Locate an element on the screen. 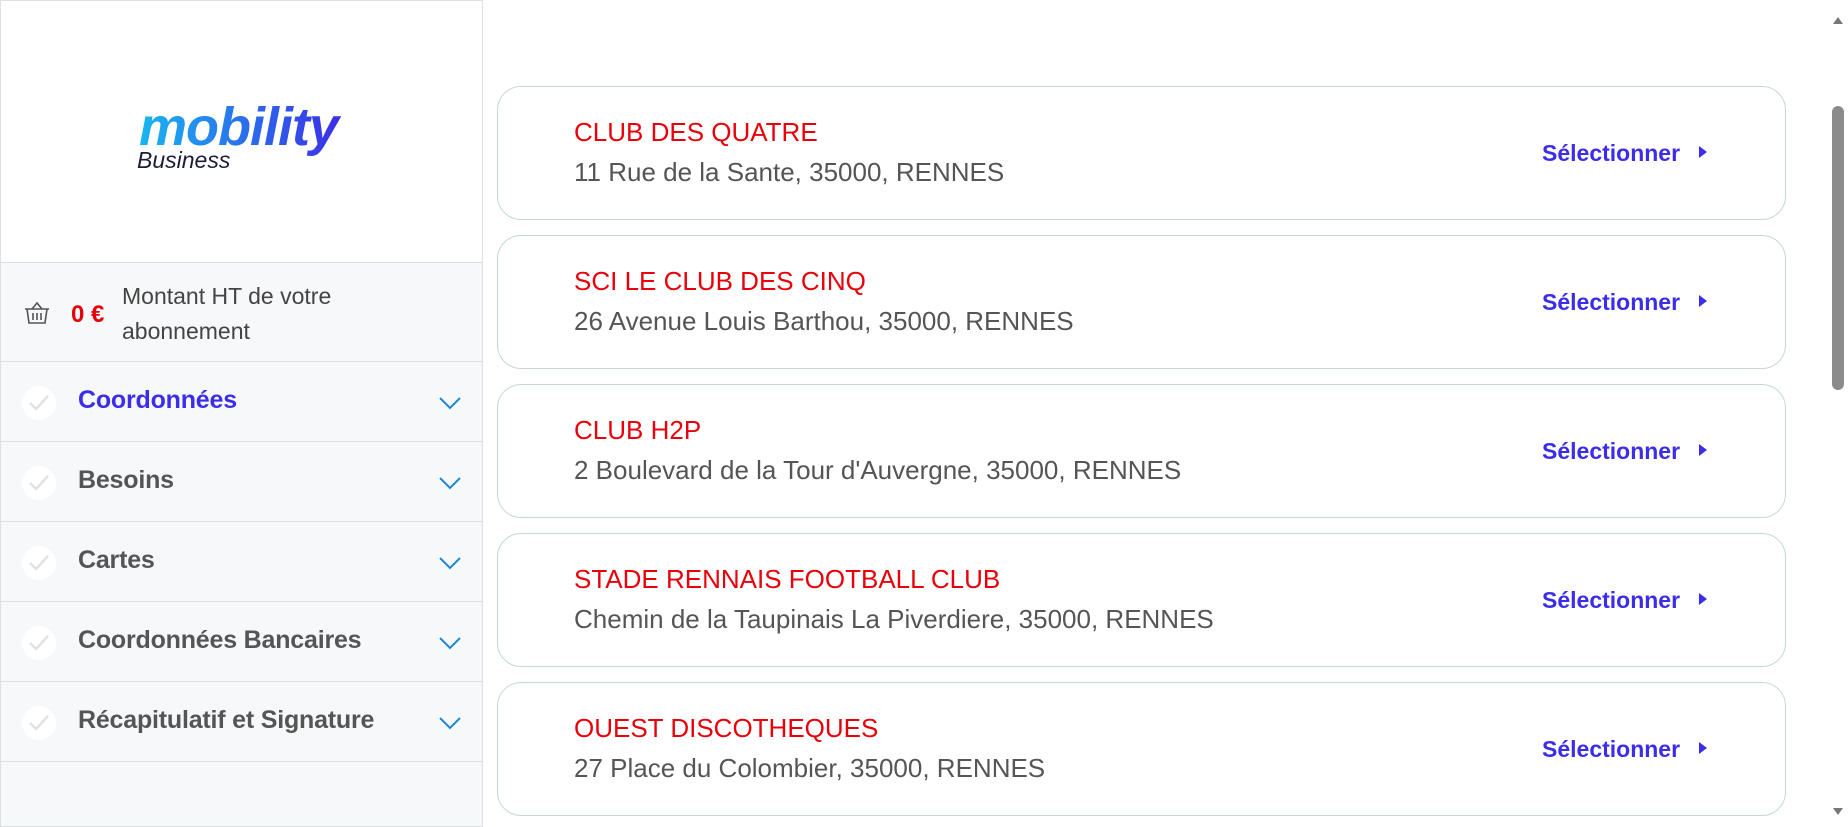  scroll-down-arrow-icon is located at coordinates (1838, 813).